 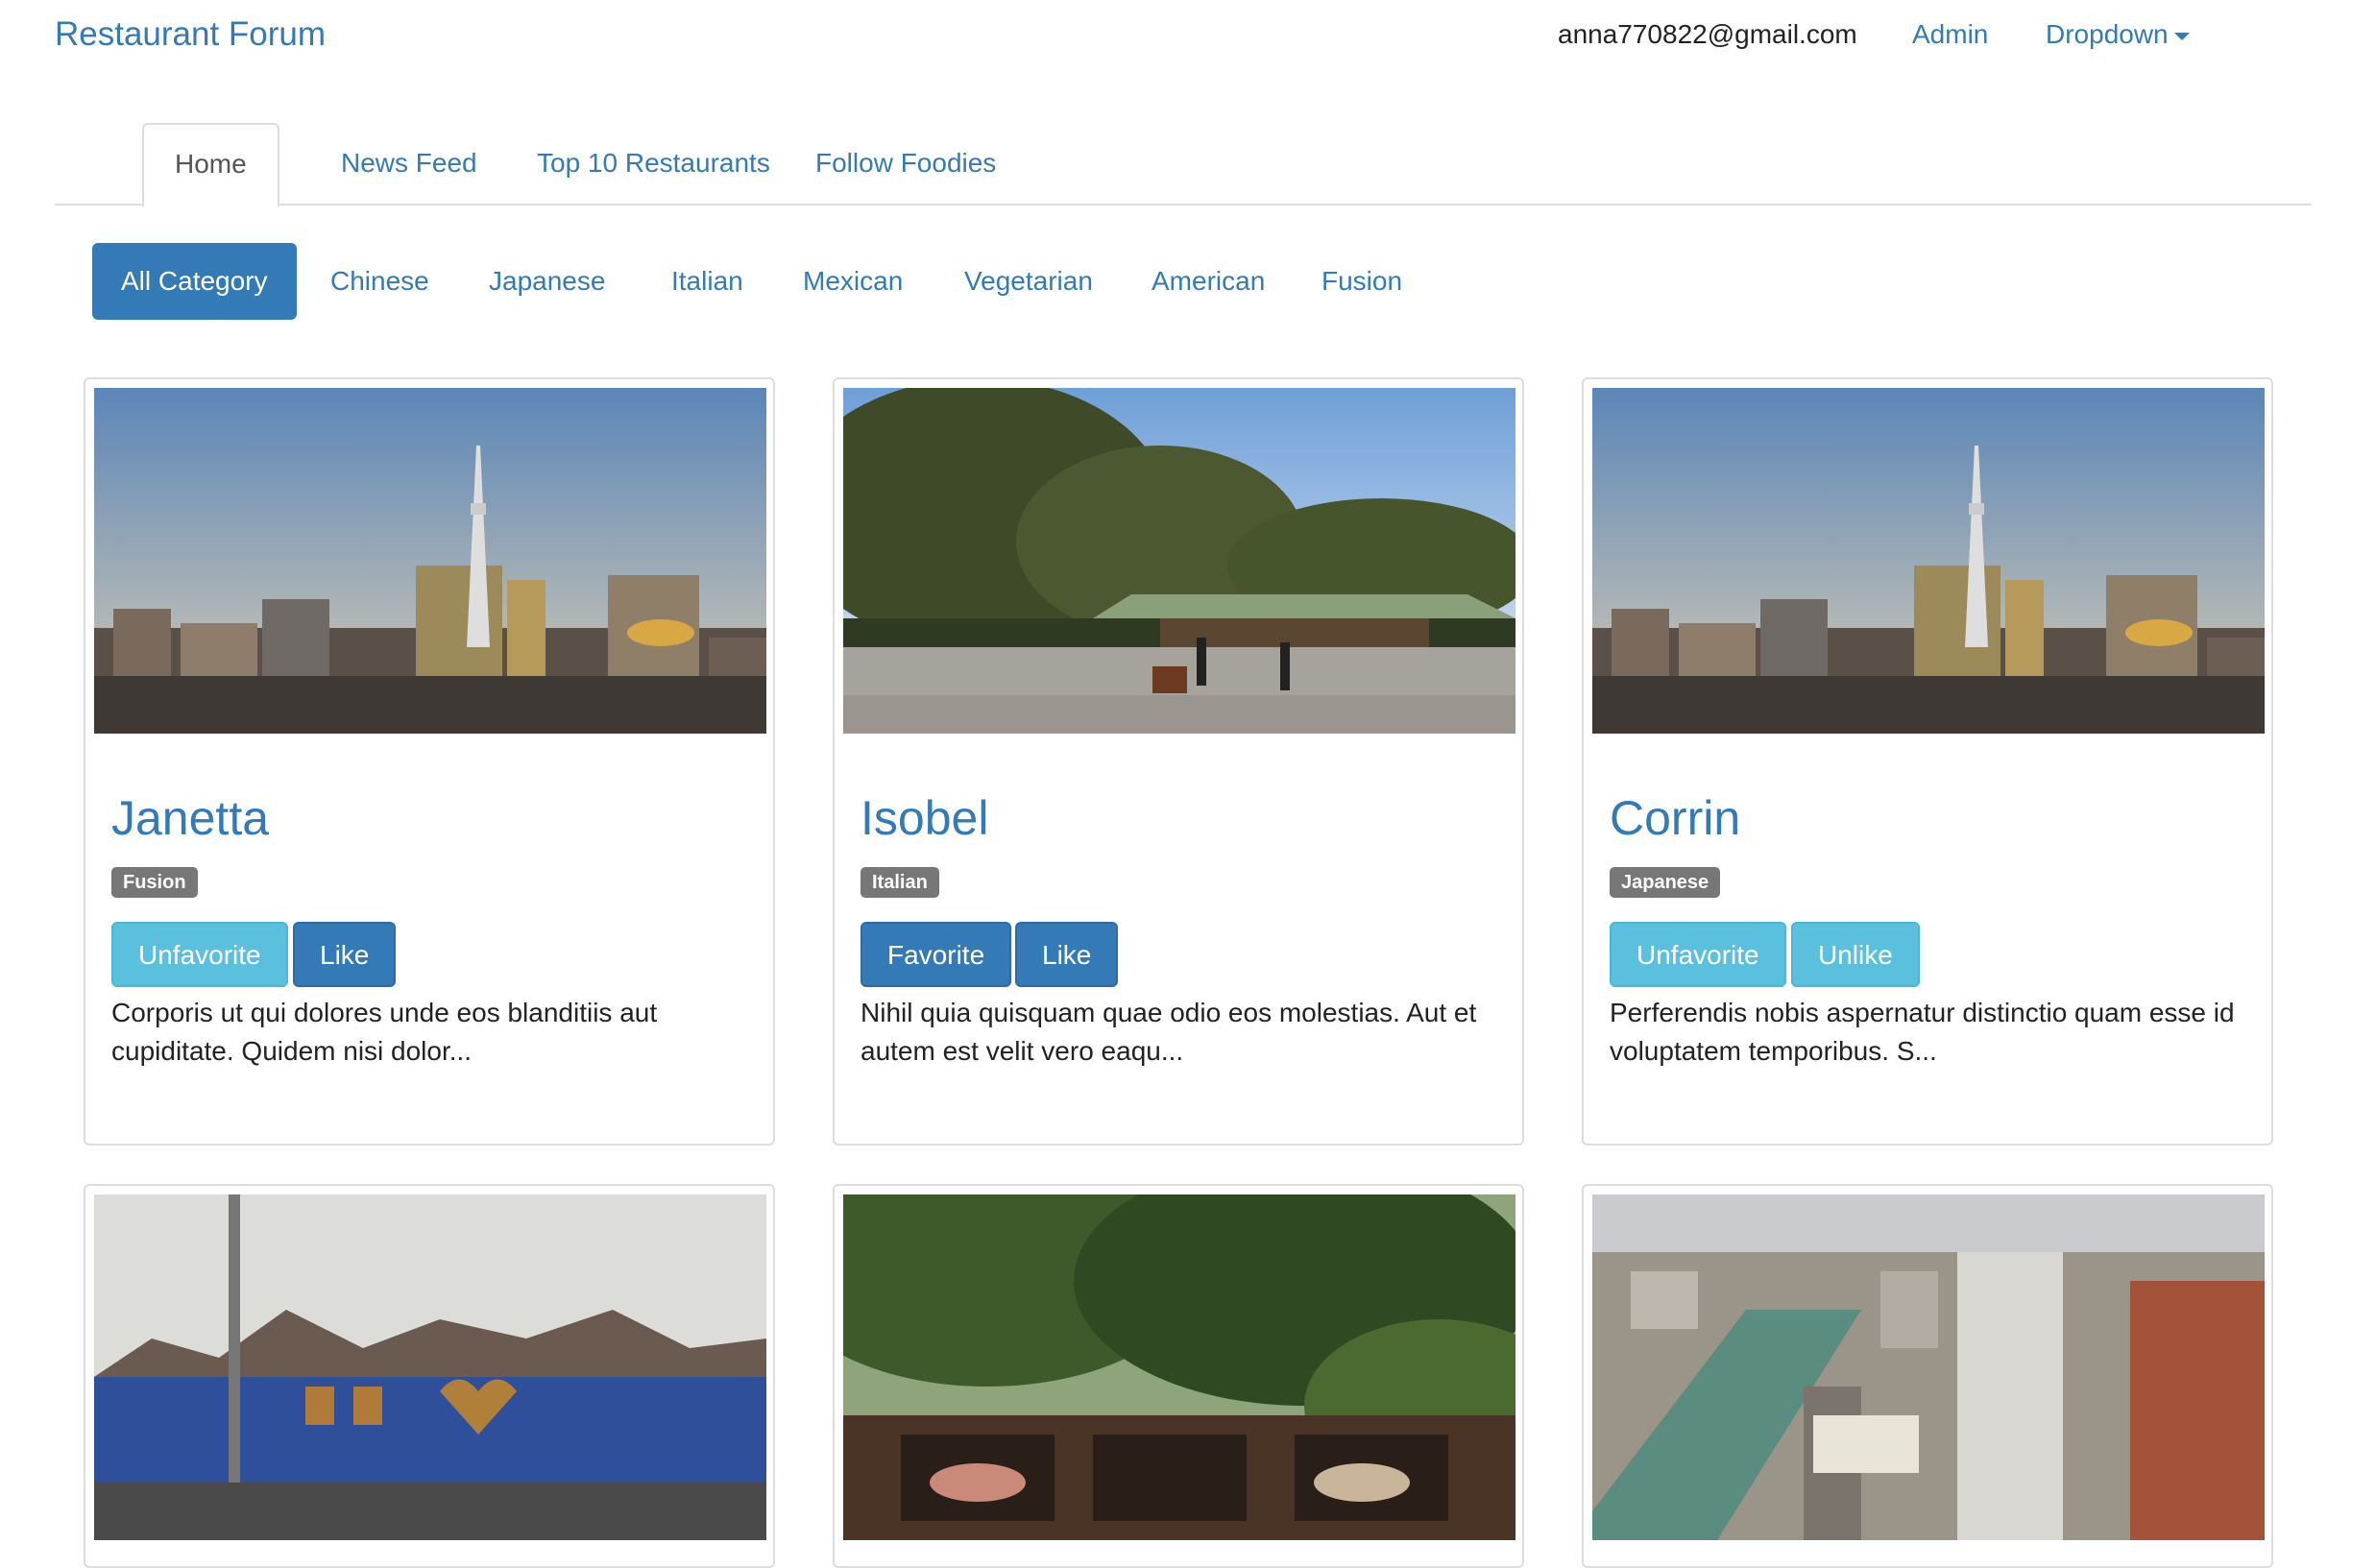 What do you see at coordinates (190, 34) in the screenshot?
I see `brand-link: Restaurant Forum` at bounding box center [190, 34].